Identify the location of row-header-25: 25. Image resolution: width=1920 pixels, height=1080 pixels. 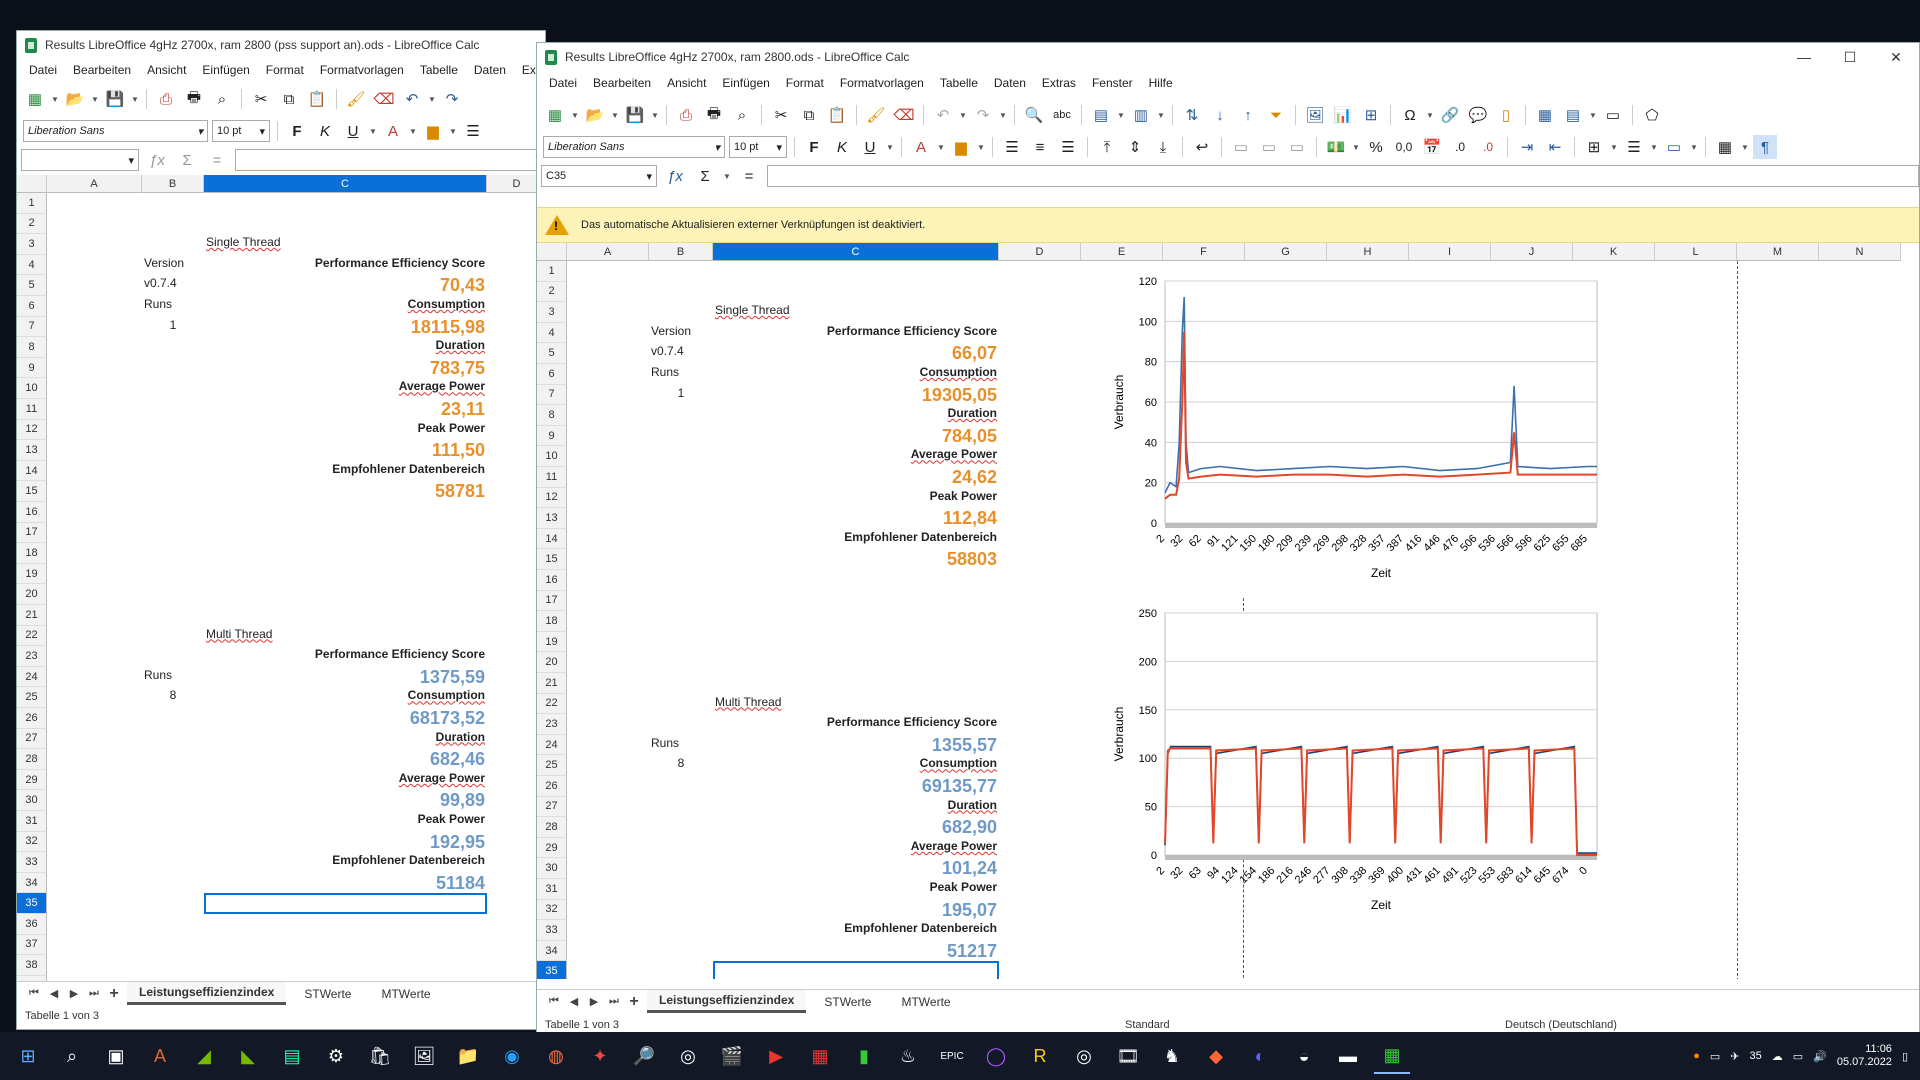
(32, 697).